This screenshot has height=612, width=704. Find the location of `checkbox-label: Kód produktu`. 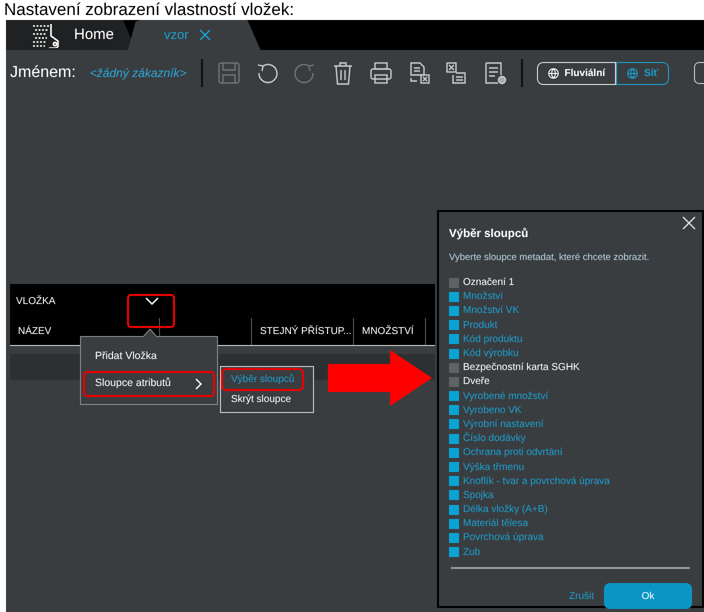

checkbox-label: Kód produktu is located at coordinates (492, 339).